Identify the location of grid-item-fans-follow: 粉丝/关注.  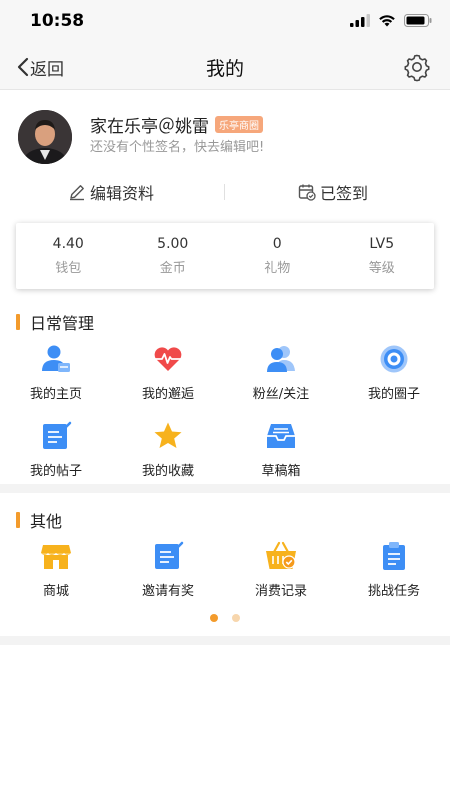
(281, 372).